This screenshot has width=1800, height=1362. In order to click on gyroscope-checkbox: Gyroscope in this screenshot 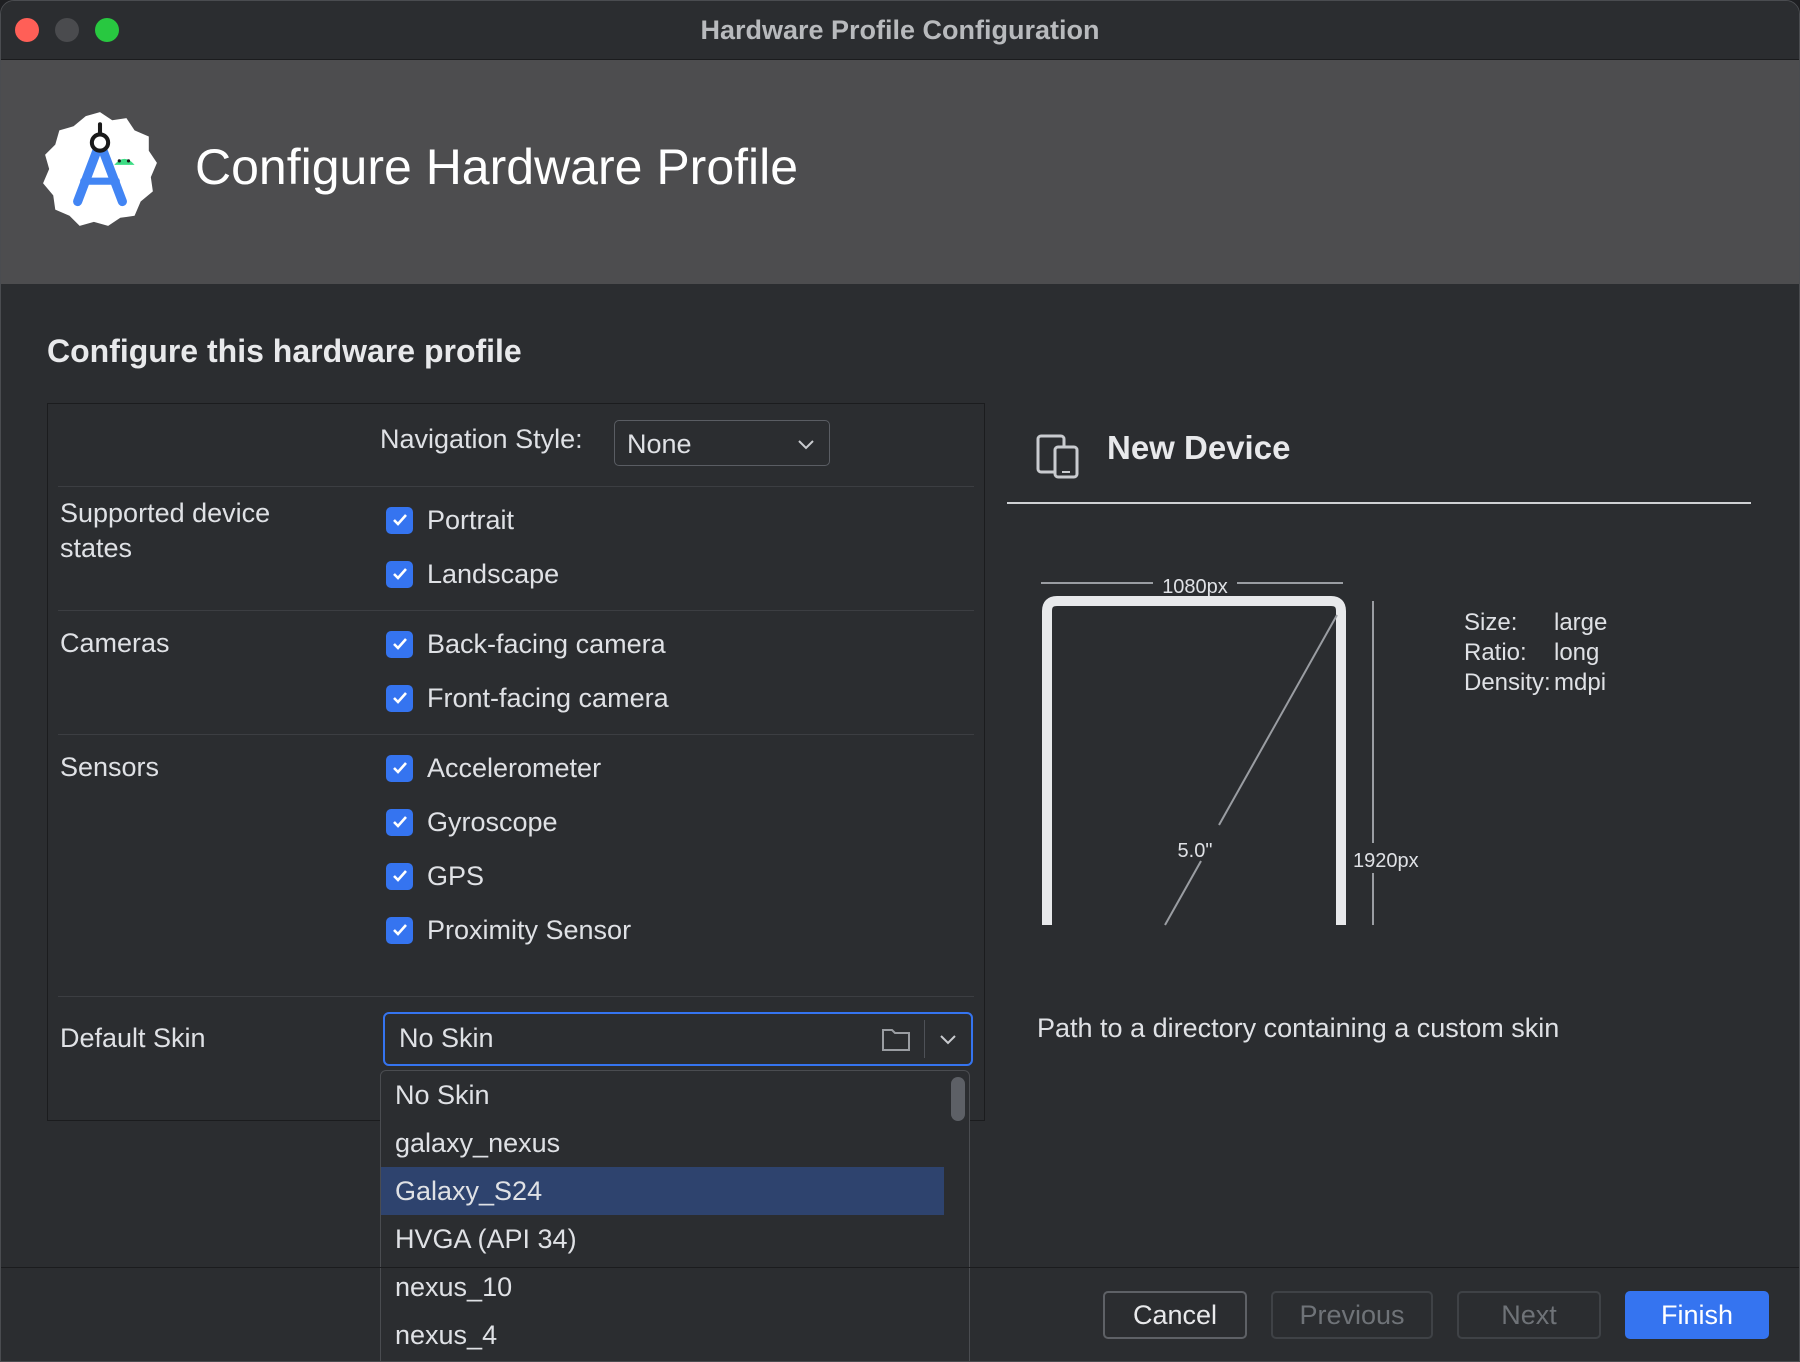, I will do `click(472, 822)`.